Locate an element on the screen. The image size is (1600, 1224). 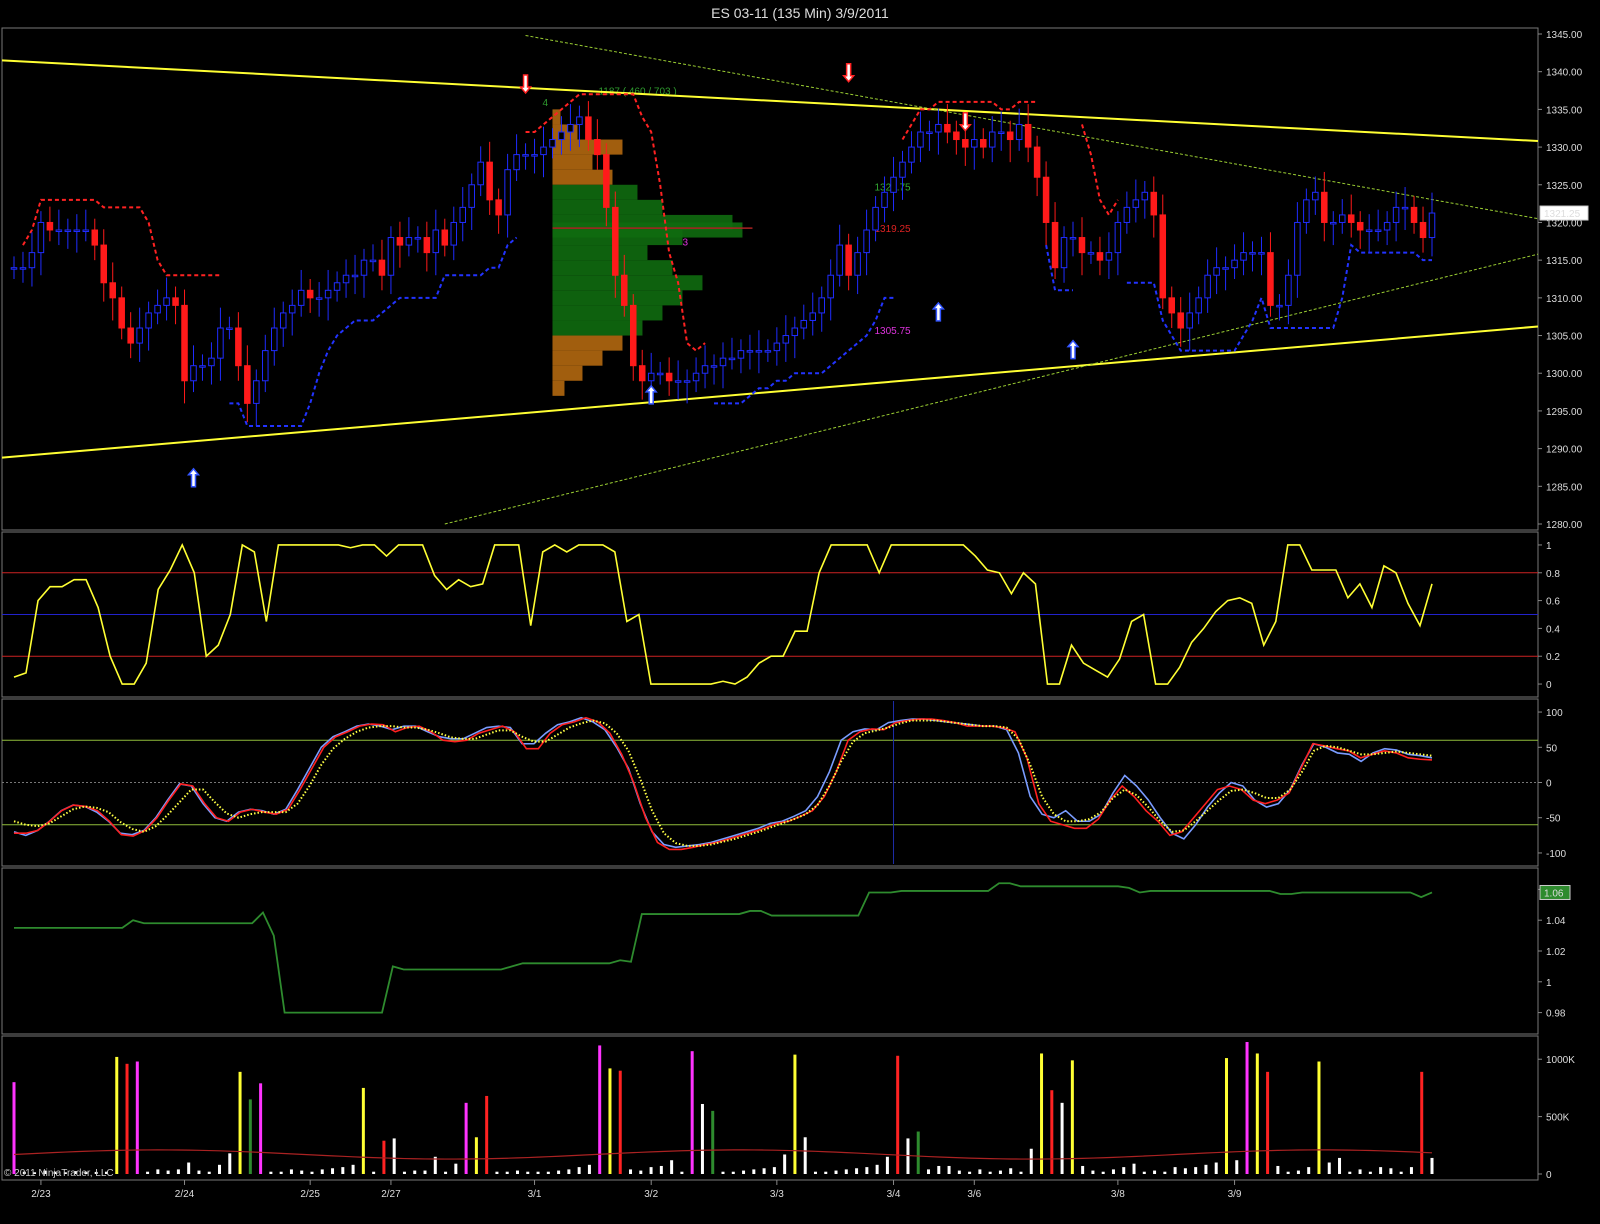
trailing-stop-down is located at coordinates (121, 237).